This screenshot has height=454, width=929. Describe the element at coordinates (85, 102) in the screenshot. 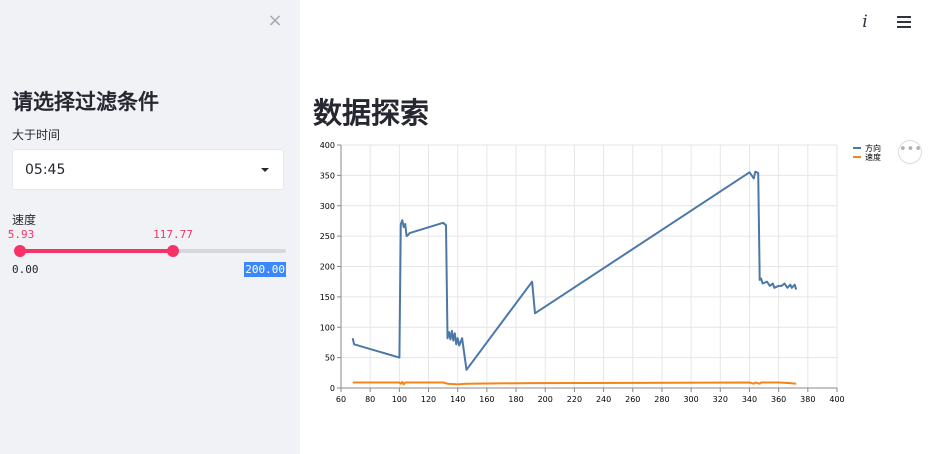

I see `sidebar-title: 请选择过滤条件` at that location.